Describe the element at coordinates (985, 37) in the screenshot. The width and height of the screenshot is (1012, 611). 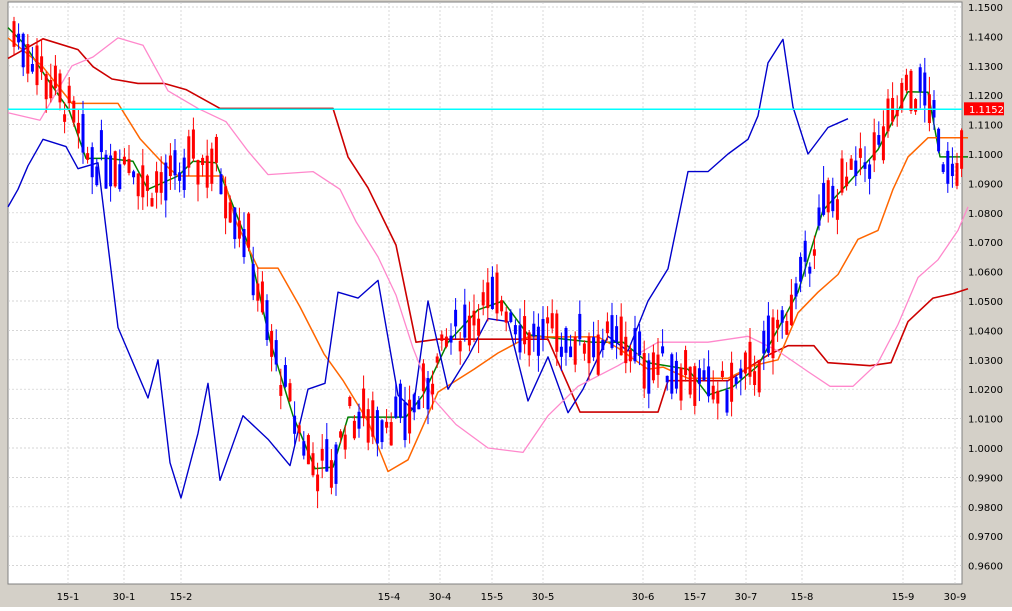
I see `y-tick-label: 1.1400` at that location.